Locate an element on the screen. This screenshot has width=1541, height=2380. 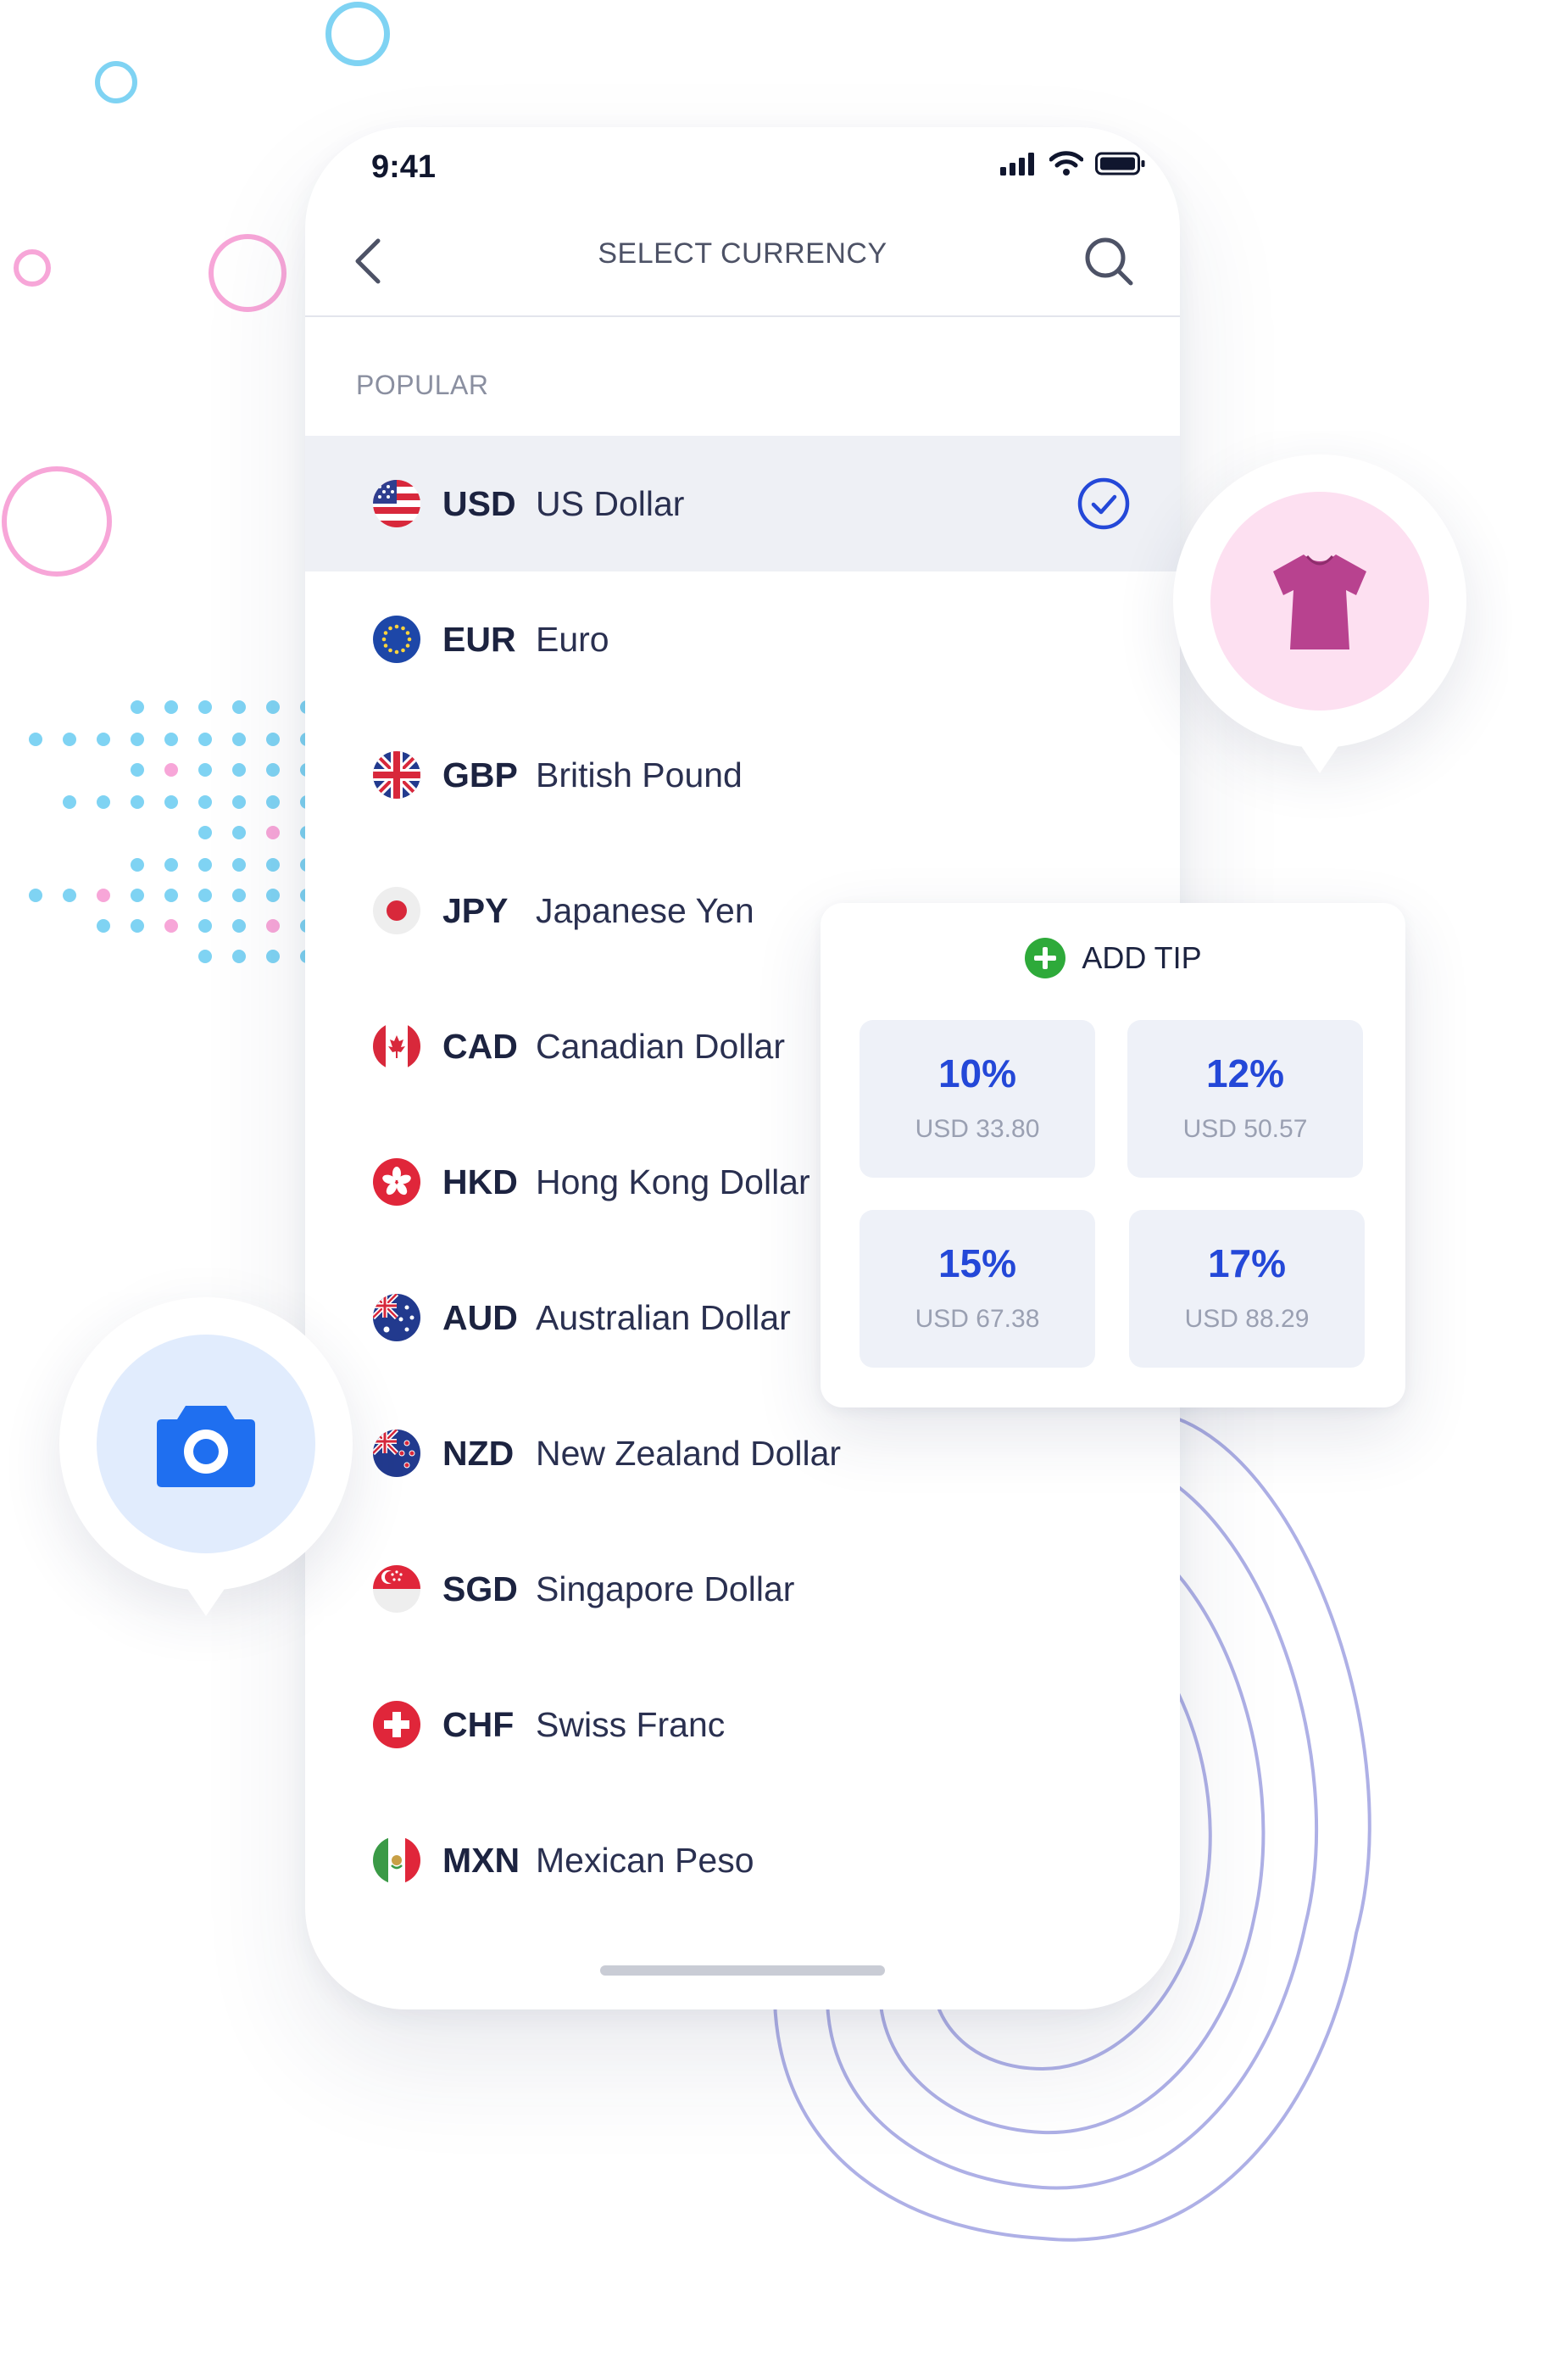
new-zealand-flag-icon is located at coordinates (396, 1454).